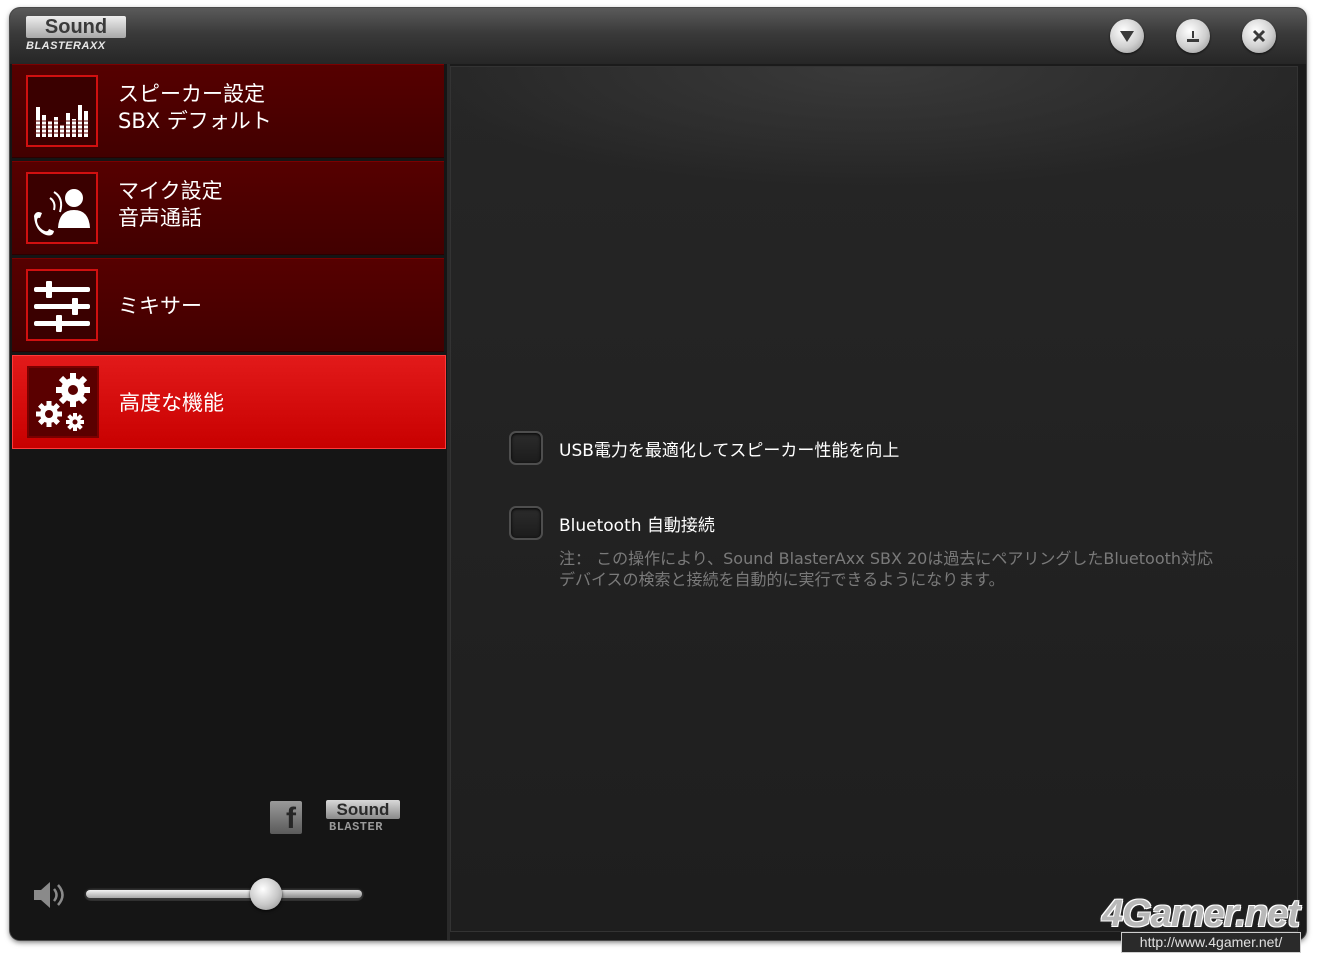  What do you see at coordinates (160, 218) in the screenshot?
I see `menu-item-line2: 音声通話` at bounding box center [160, 218].